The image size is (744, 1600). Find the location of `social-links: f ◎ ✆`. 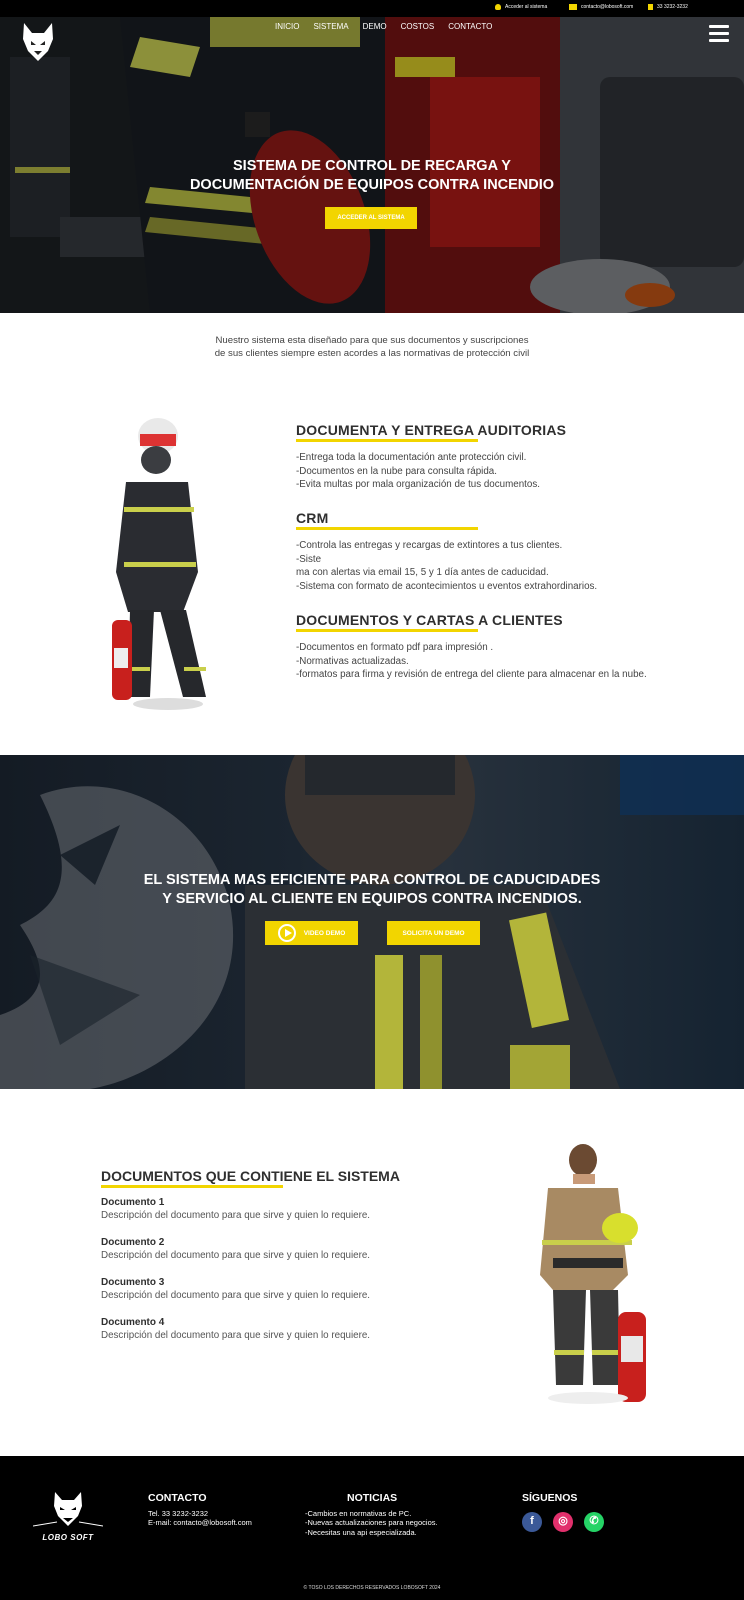

social-links: f ◎ ✆ is located at coordinates (563, 1521).